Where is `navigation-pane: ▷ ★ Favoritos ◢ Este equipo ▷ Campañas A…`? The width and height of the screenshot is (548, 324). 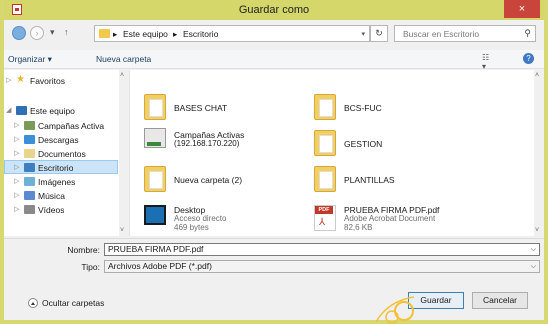
navigation-pane: ▷ ★ Favoritos ◢ Este equipo ▷ Campañas A… is located at coordinates (67, 153).